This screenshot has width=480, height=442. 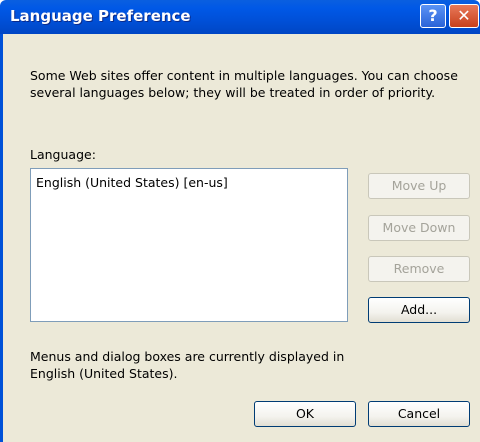 I want to click on move-up-button: Move Up, so click(x=419, y=186).